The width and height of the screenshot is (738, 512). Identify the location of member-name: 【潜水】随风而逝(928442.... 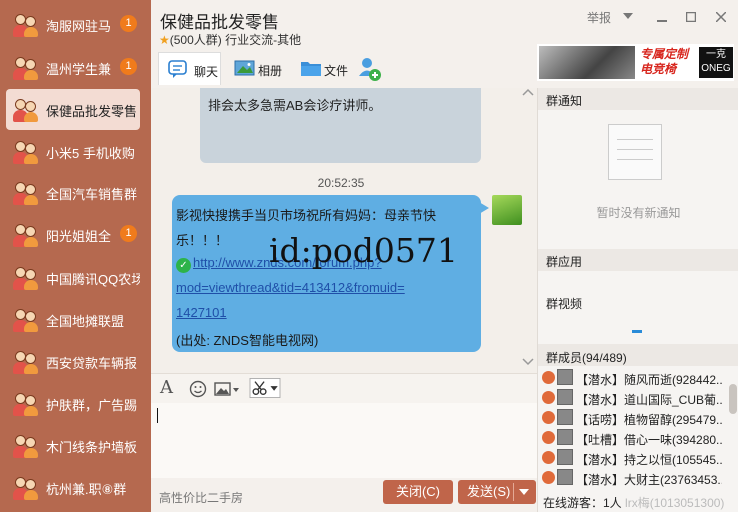
(649, 380).